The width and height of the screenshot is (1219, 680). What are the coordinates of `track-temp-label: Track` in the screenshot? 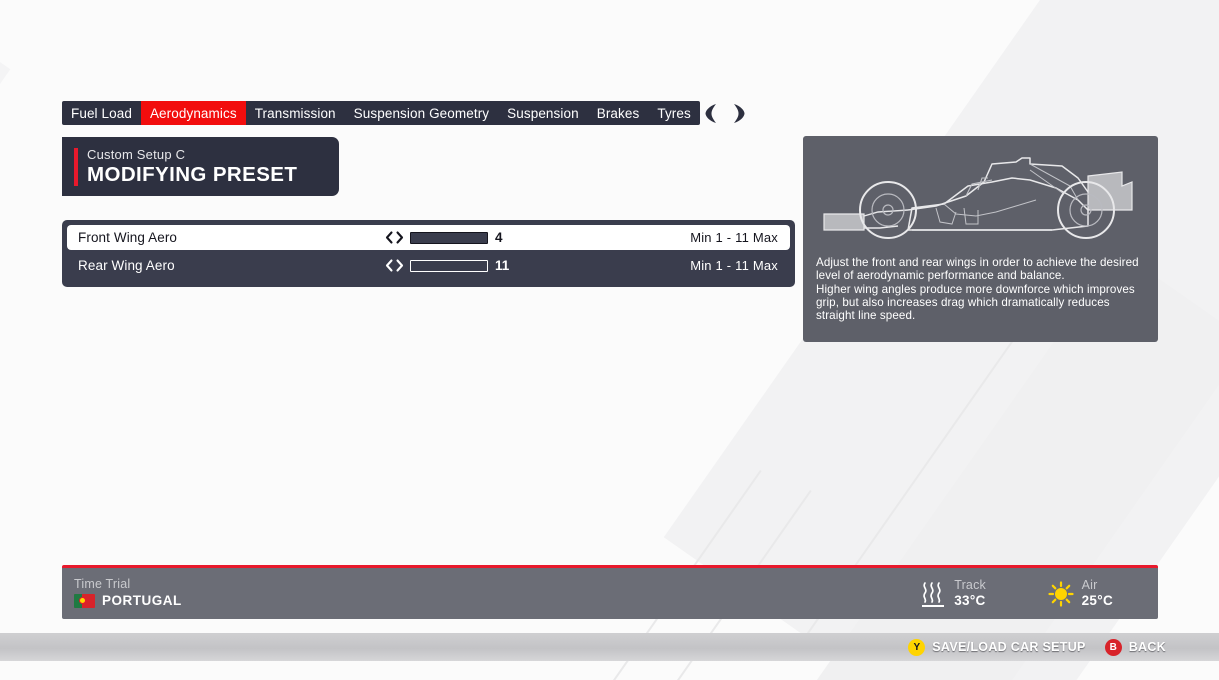 It's located at (970, 585).